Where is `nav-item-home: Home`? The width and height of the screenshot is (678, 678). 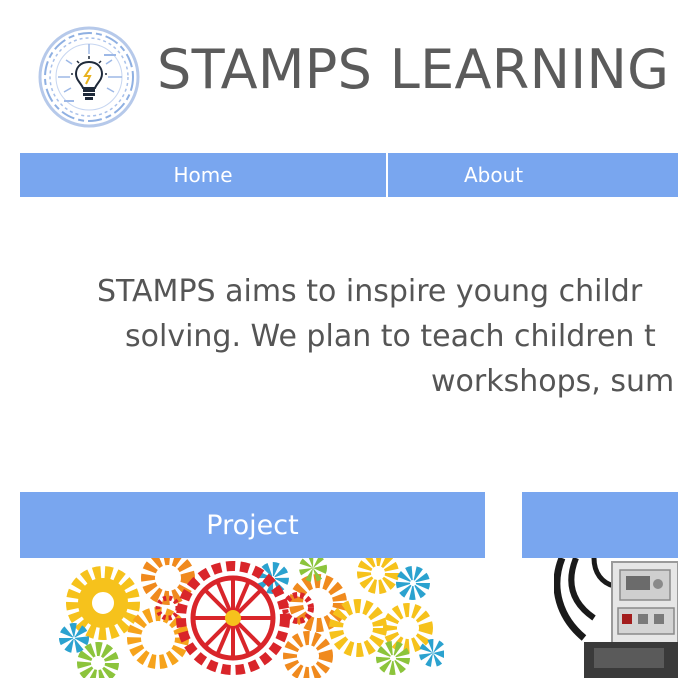 nav-item-home: Home is located at coordinates (204, 175).